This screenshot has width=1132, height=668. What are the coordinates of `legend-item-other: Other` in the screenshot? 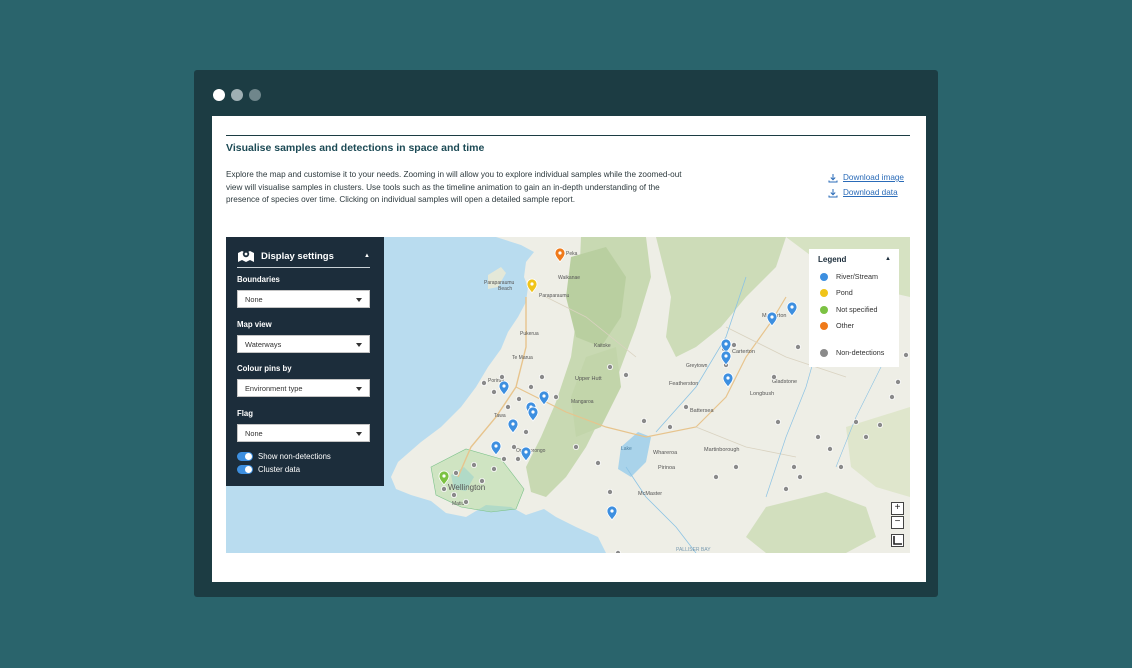 It's located at (837, 325).